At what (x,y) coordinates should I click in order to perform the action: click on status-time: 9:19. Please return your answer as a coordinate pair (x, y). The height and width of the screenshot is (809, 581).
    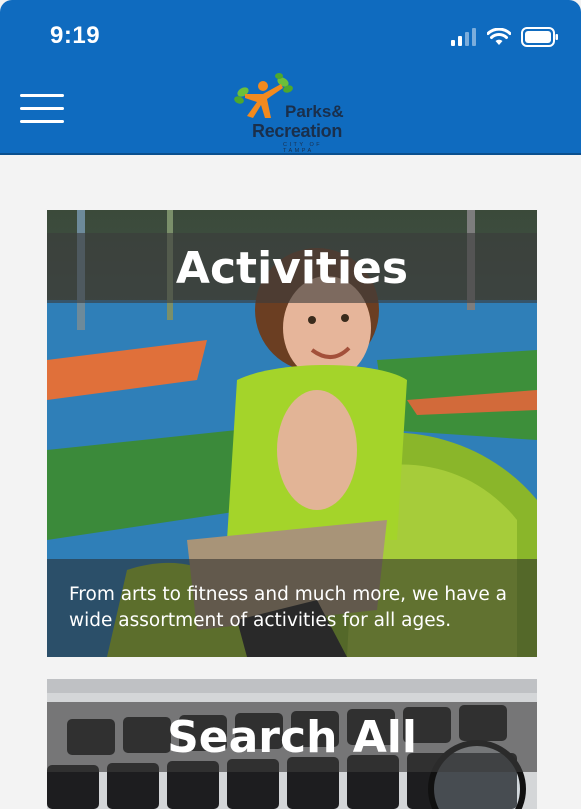
    Looking at the image, I should click on (75, 35).